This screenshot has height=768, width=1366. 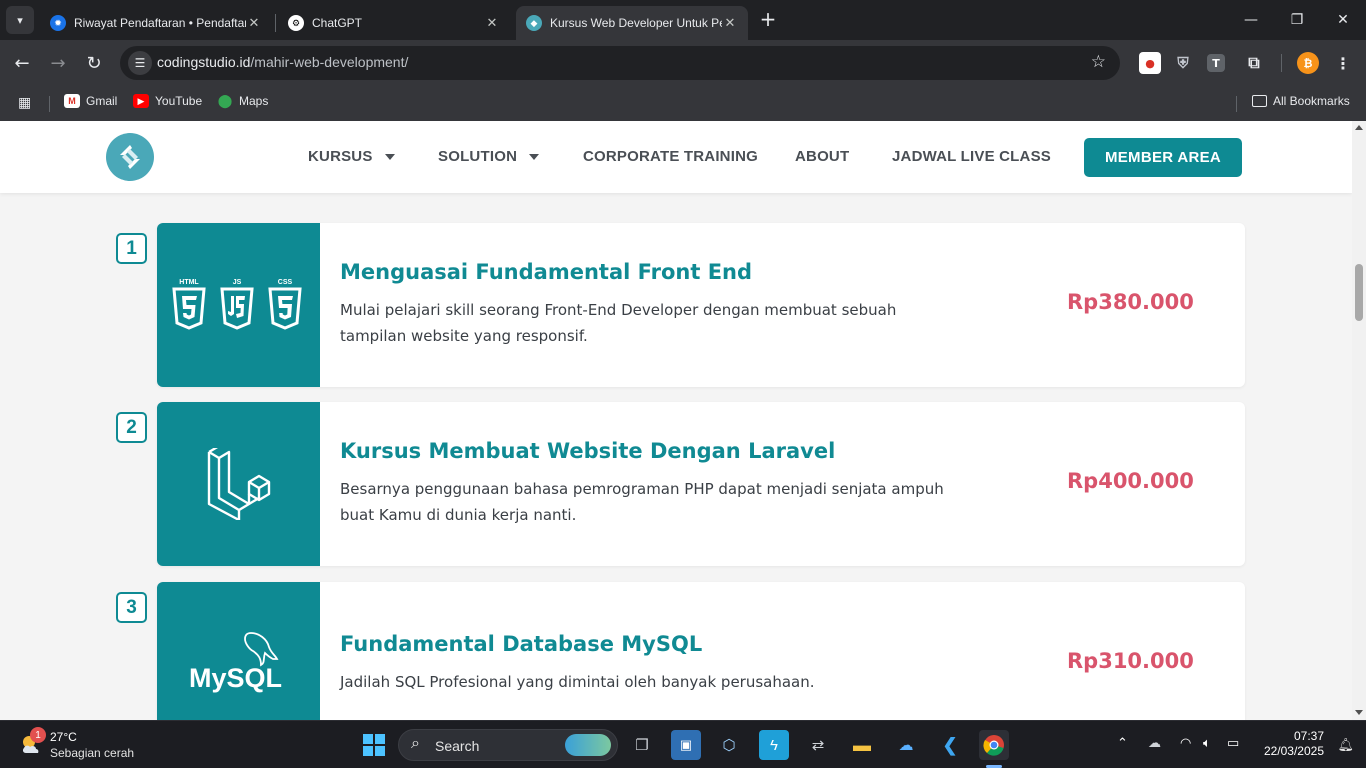 What do you see at coordinates (950, 745) in the screenshot?
I see `vscode-icon: ❮` at bounding box center [950, 745].